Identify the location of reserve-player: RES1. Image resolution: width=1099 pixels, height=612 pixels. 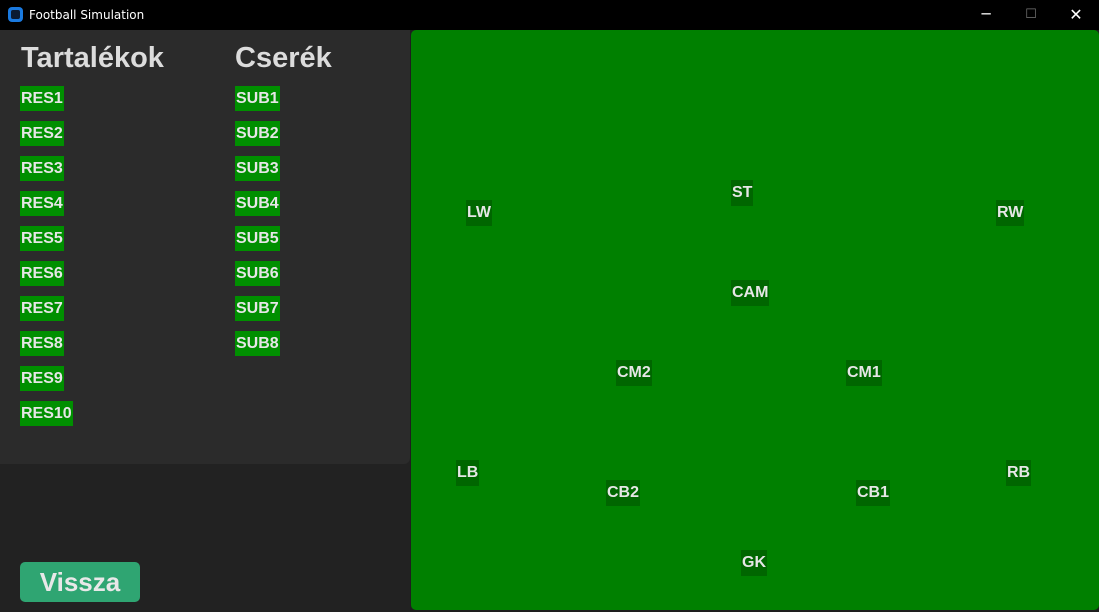
(42, 98).